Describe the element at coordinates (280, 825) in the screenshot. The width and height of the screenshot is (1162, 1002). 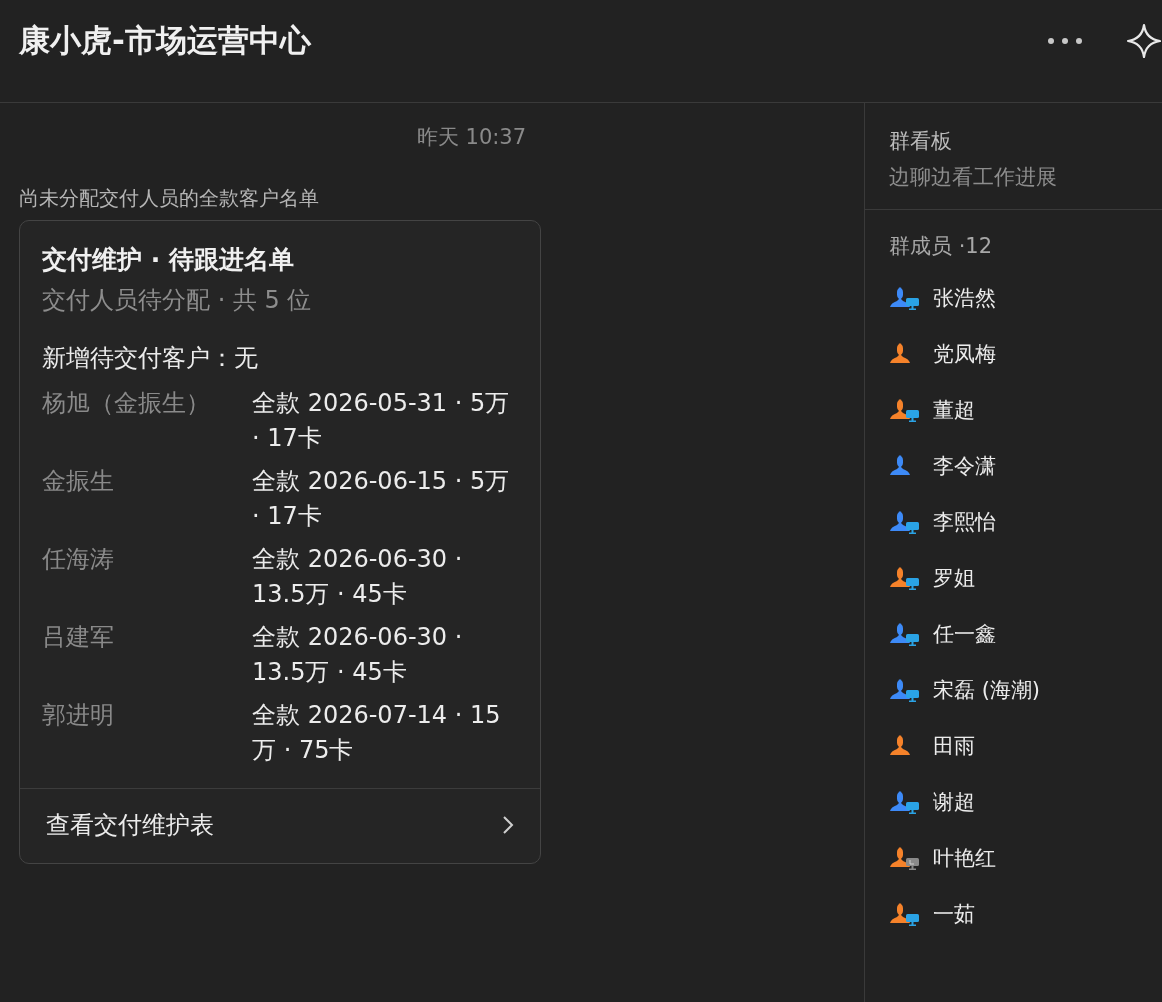
I see `card-link: 查看交付维护表` at that location.